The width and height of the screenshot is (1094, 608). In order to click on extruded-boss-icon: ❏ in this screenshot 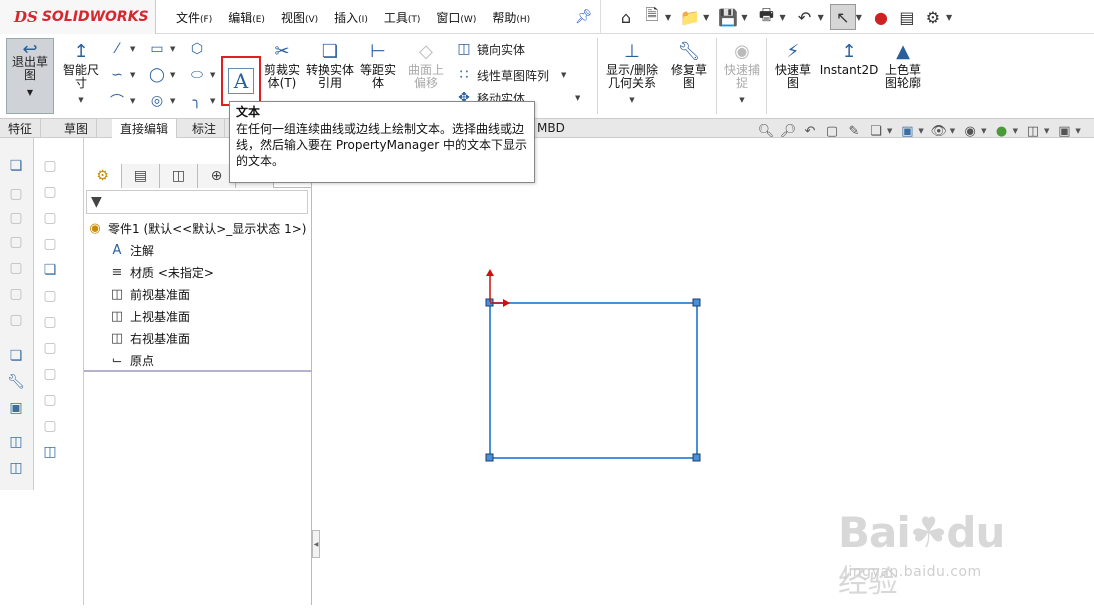, I will do `click(16, 166)`.